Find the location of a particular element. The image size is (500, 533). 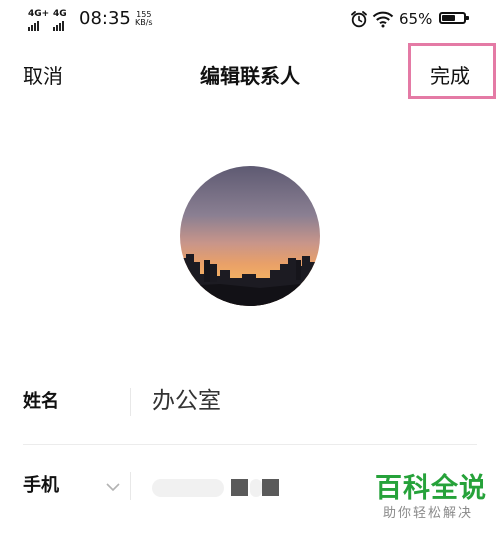

done-button: 完成 is located at coordinates (450, 76).